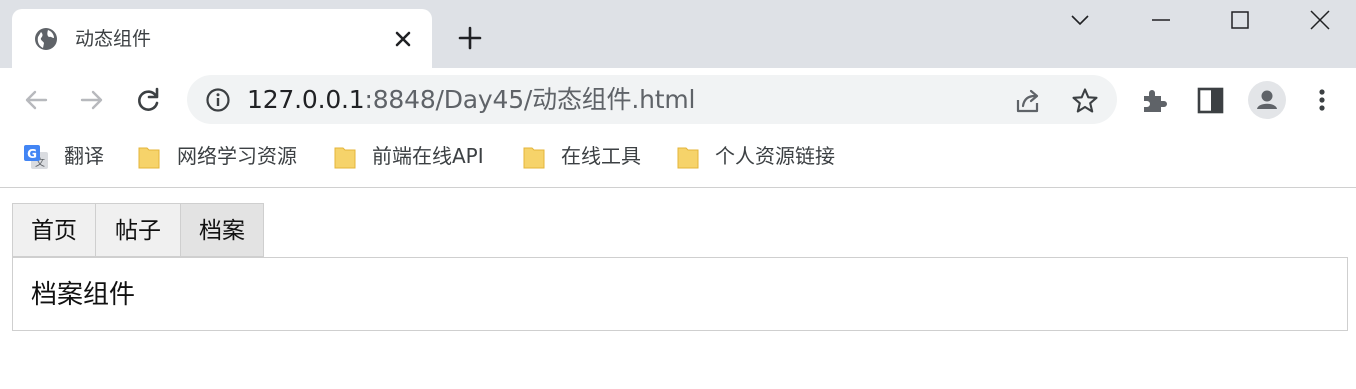 Image resolution: width=1356 pixels, height=389 pixels. Describe the element at coordinates (113, 39) in the screenshot. I see `tab-title: 动态组件` at that location.